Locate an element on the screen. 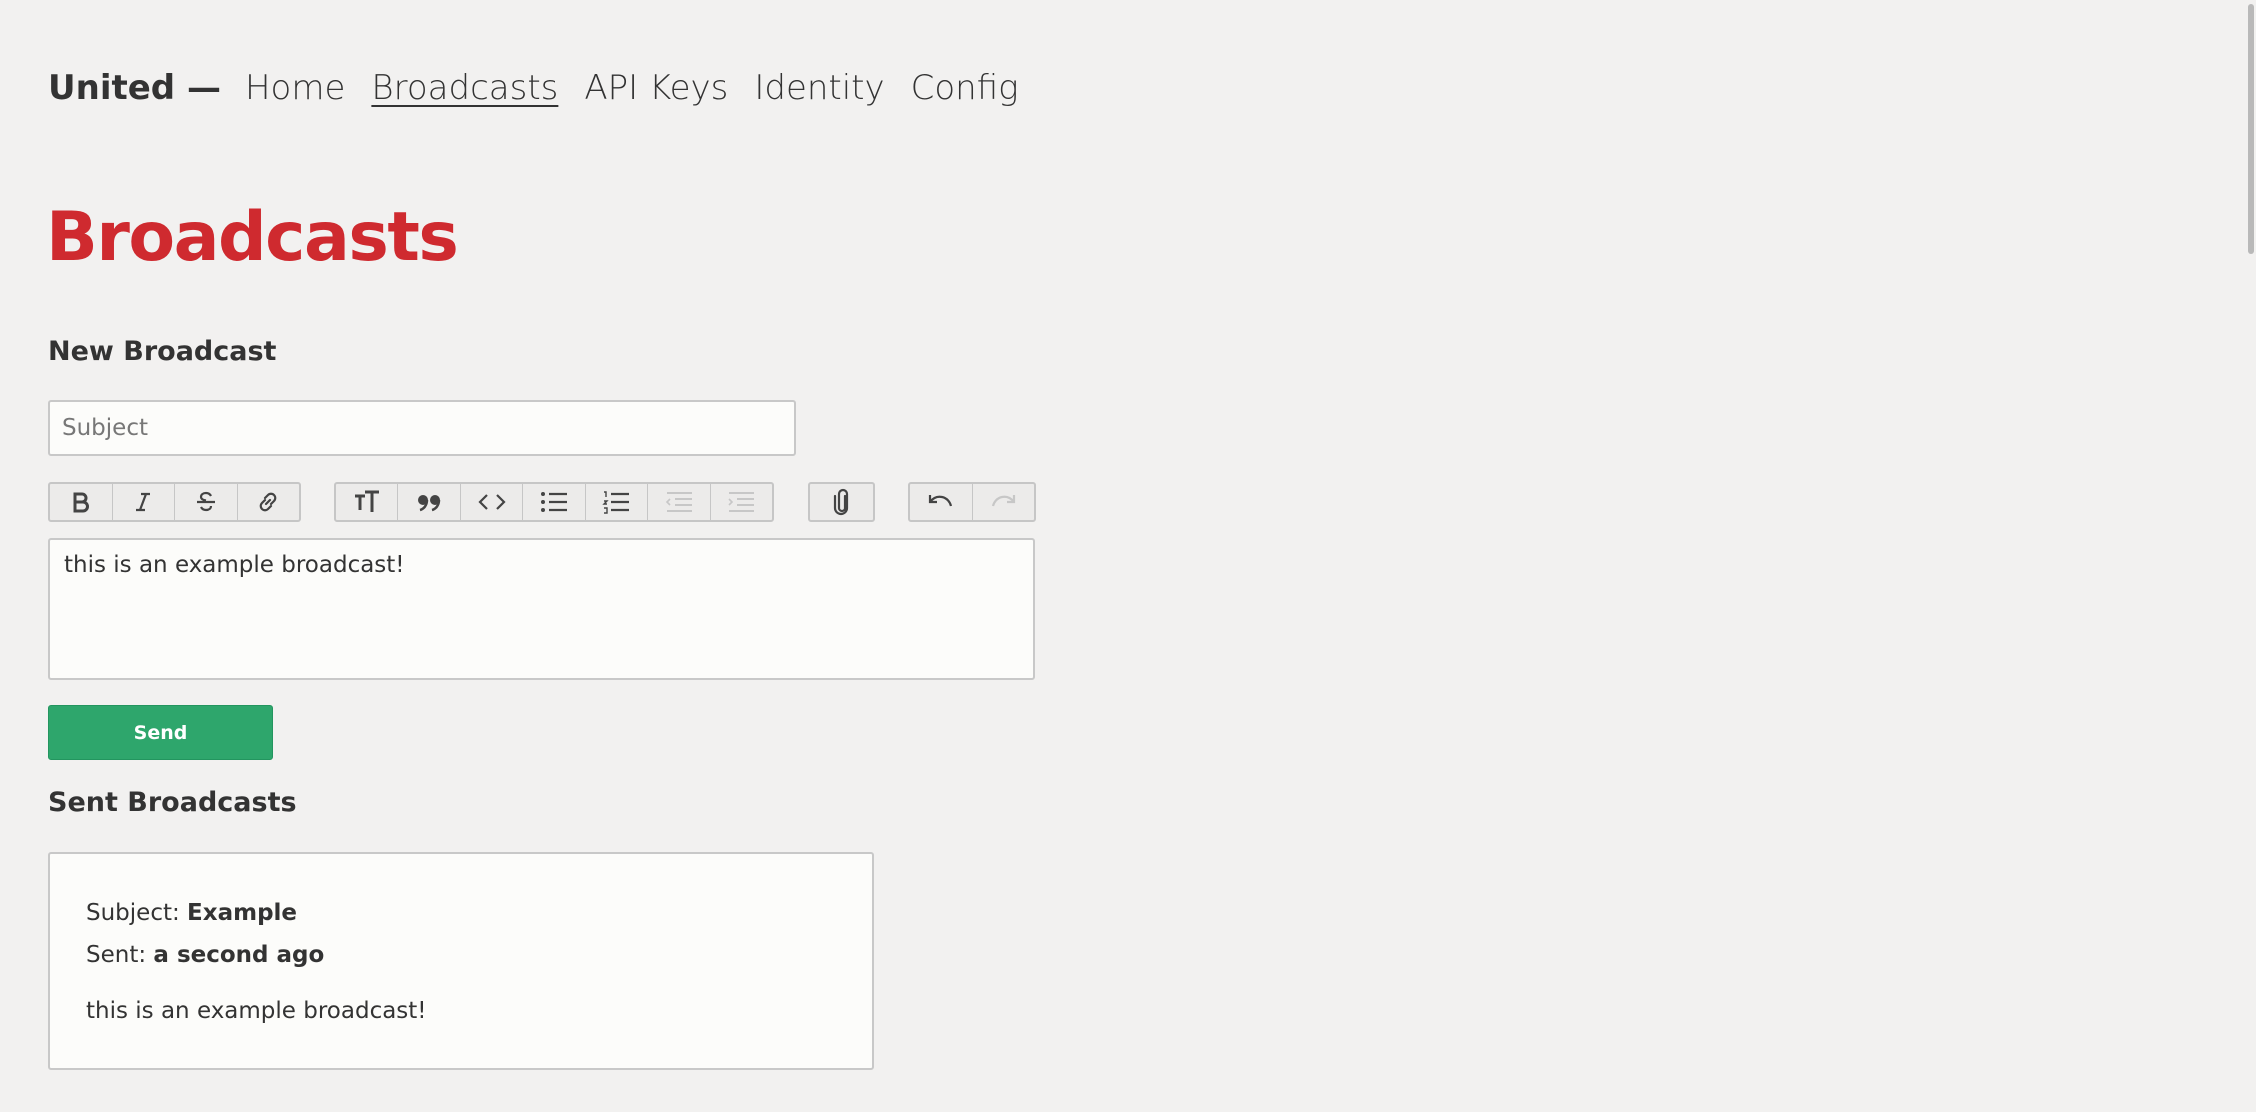 The image size is (2256, 1112). link-icon is located at coordinates (268, 502).